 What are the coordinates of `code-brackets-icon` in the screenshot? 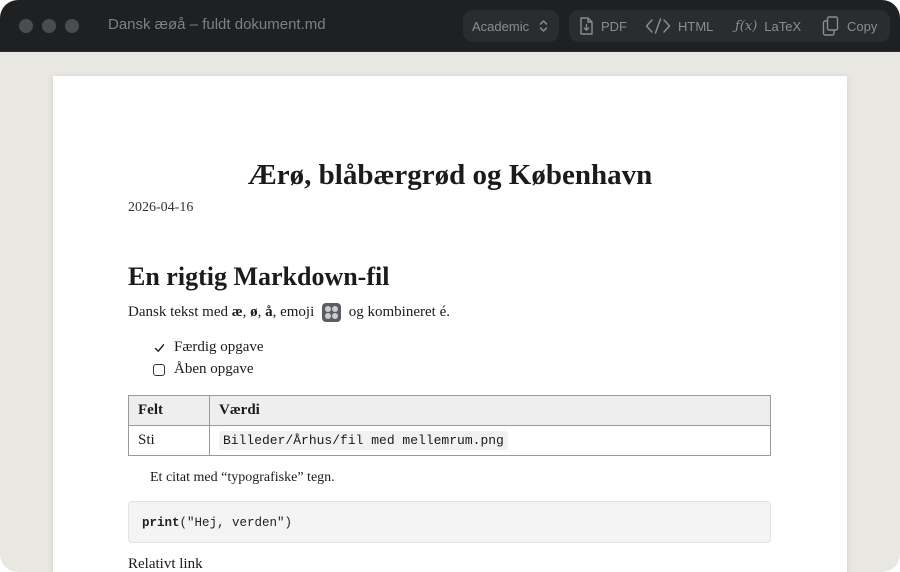 It's located at (658, 26).